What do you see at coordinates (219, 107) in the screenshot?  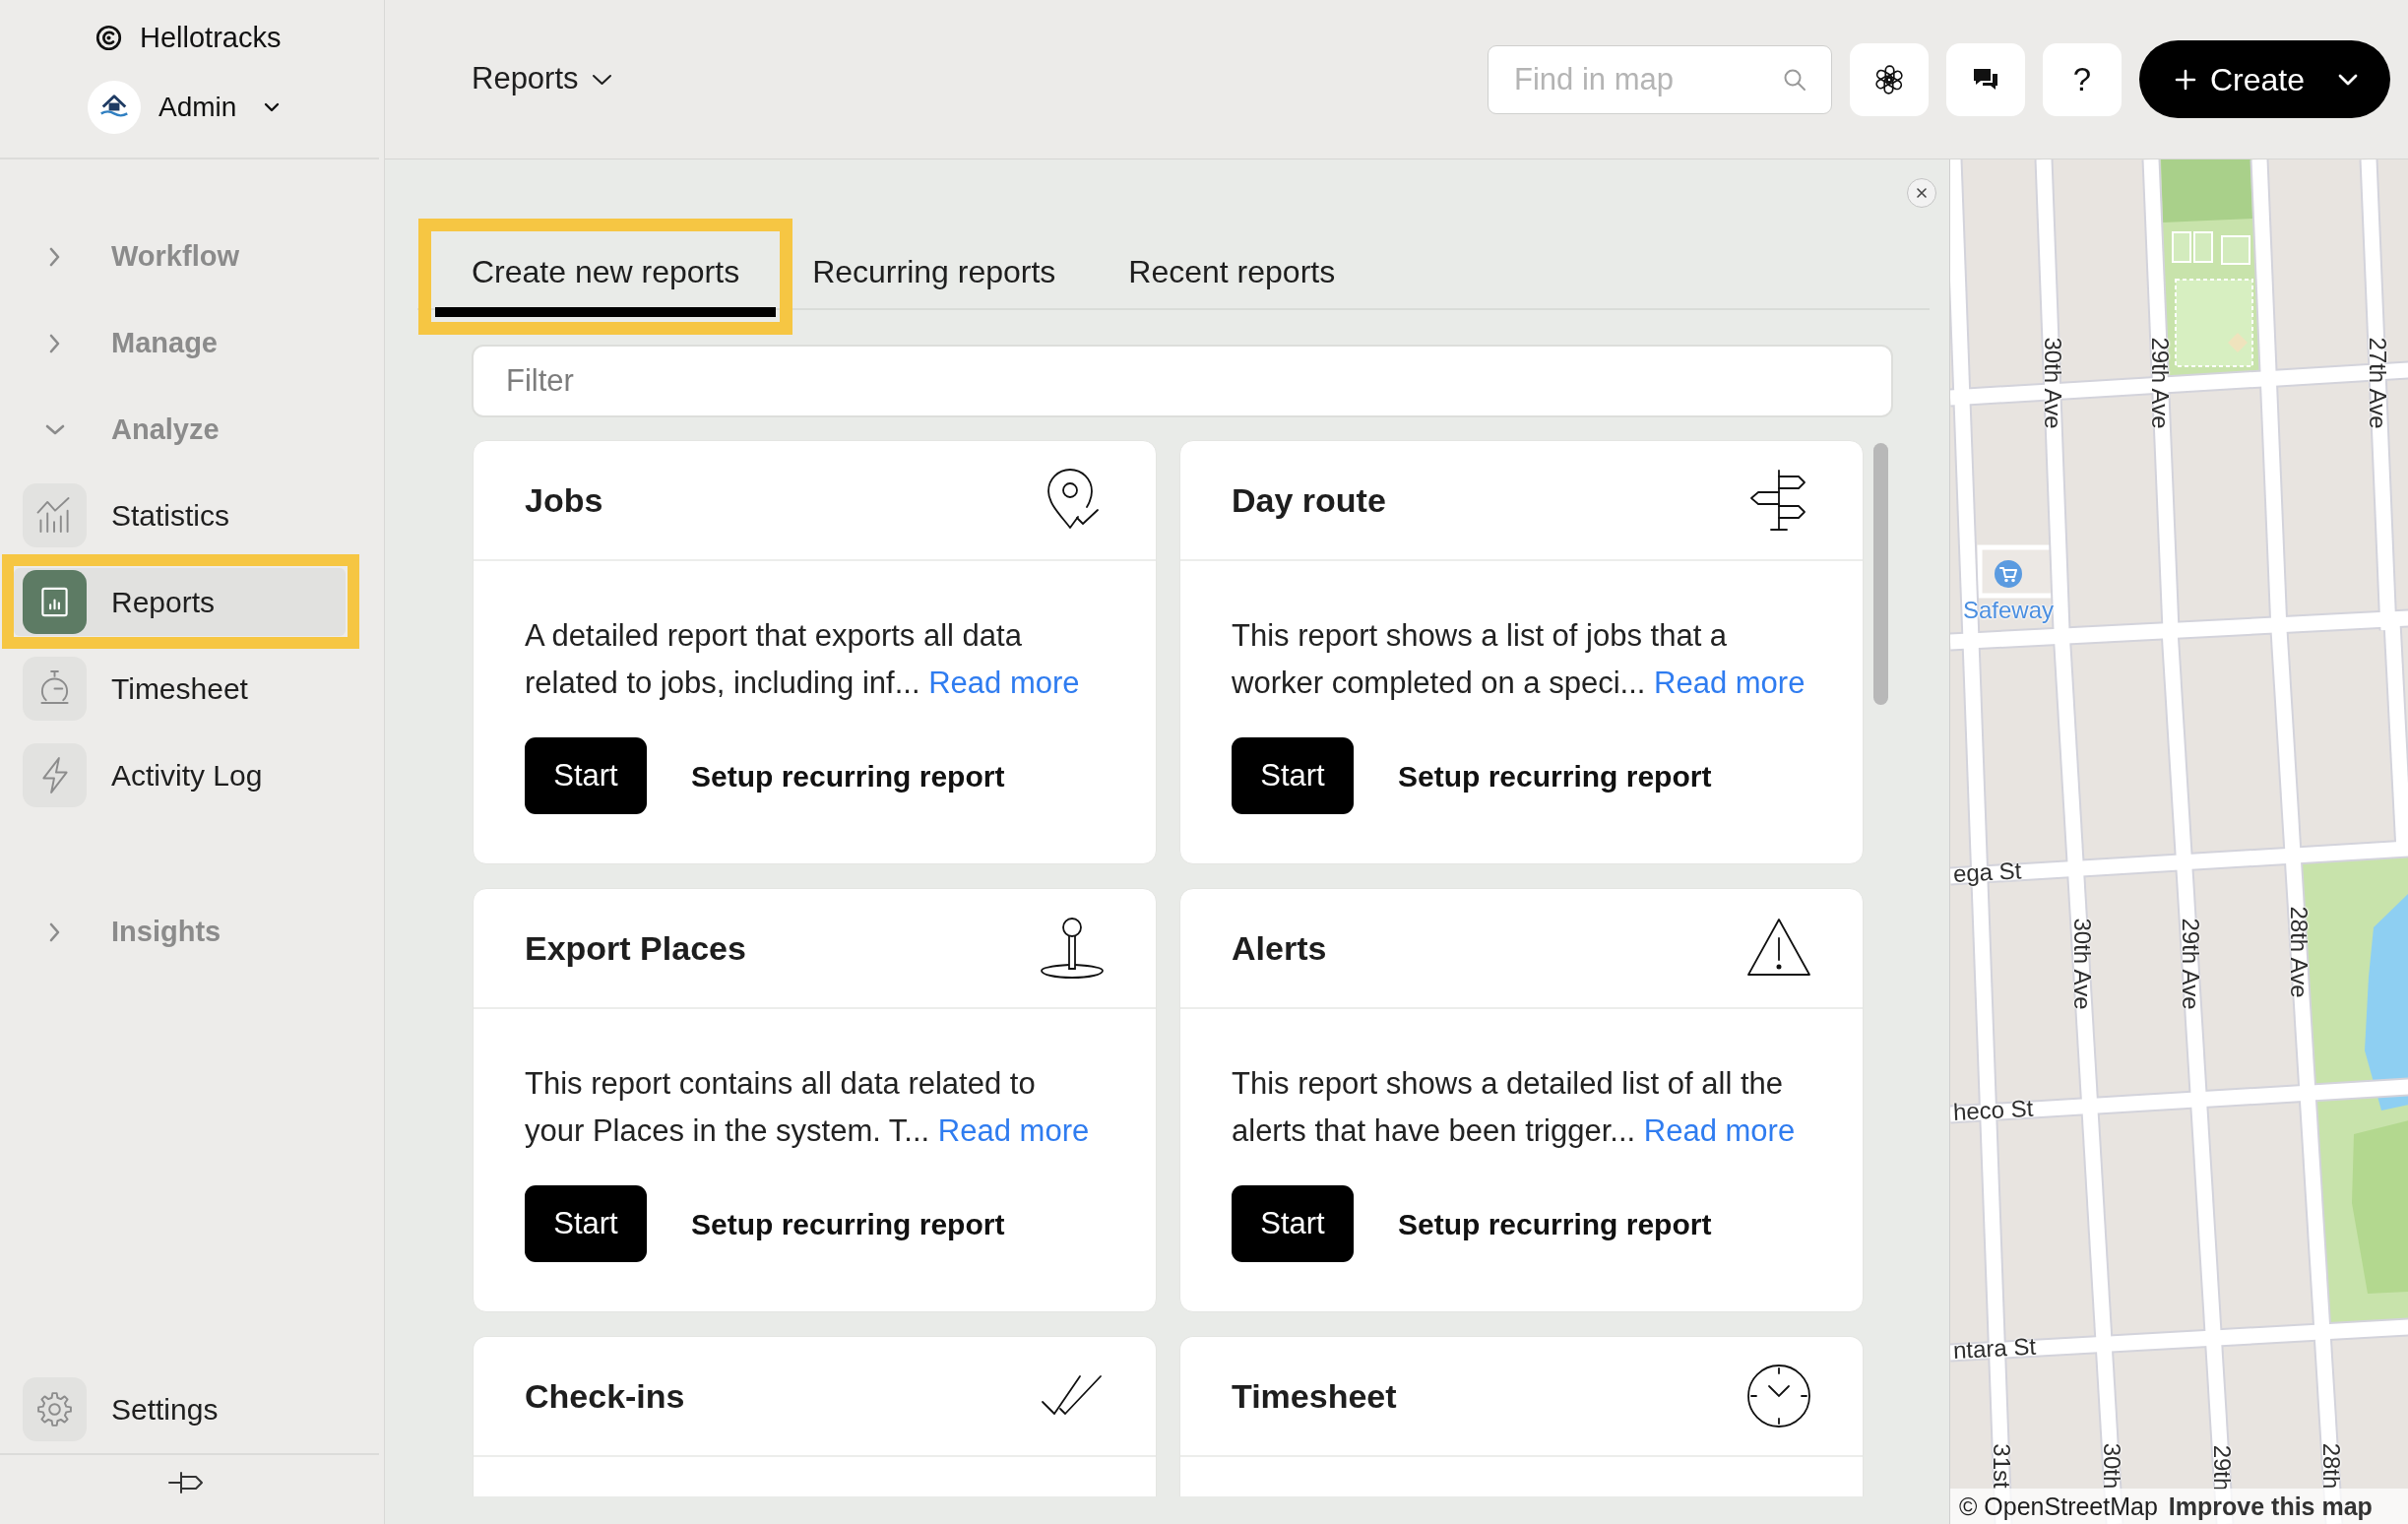 I see `account-menu-button: Admin` at bounding box center [219, 107].